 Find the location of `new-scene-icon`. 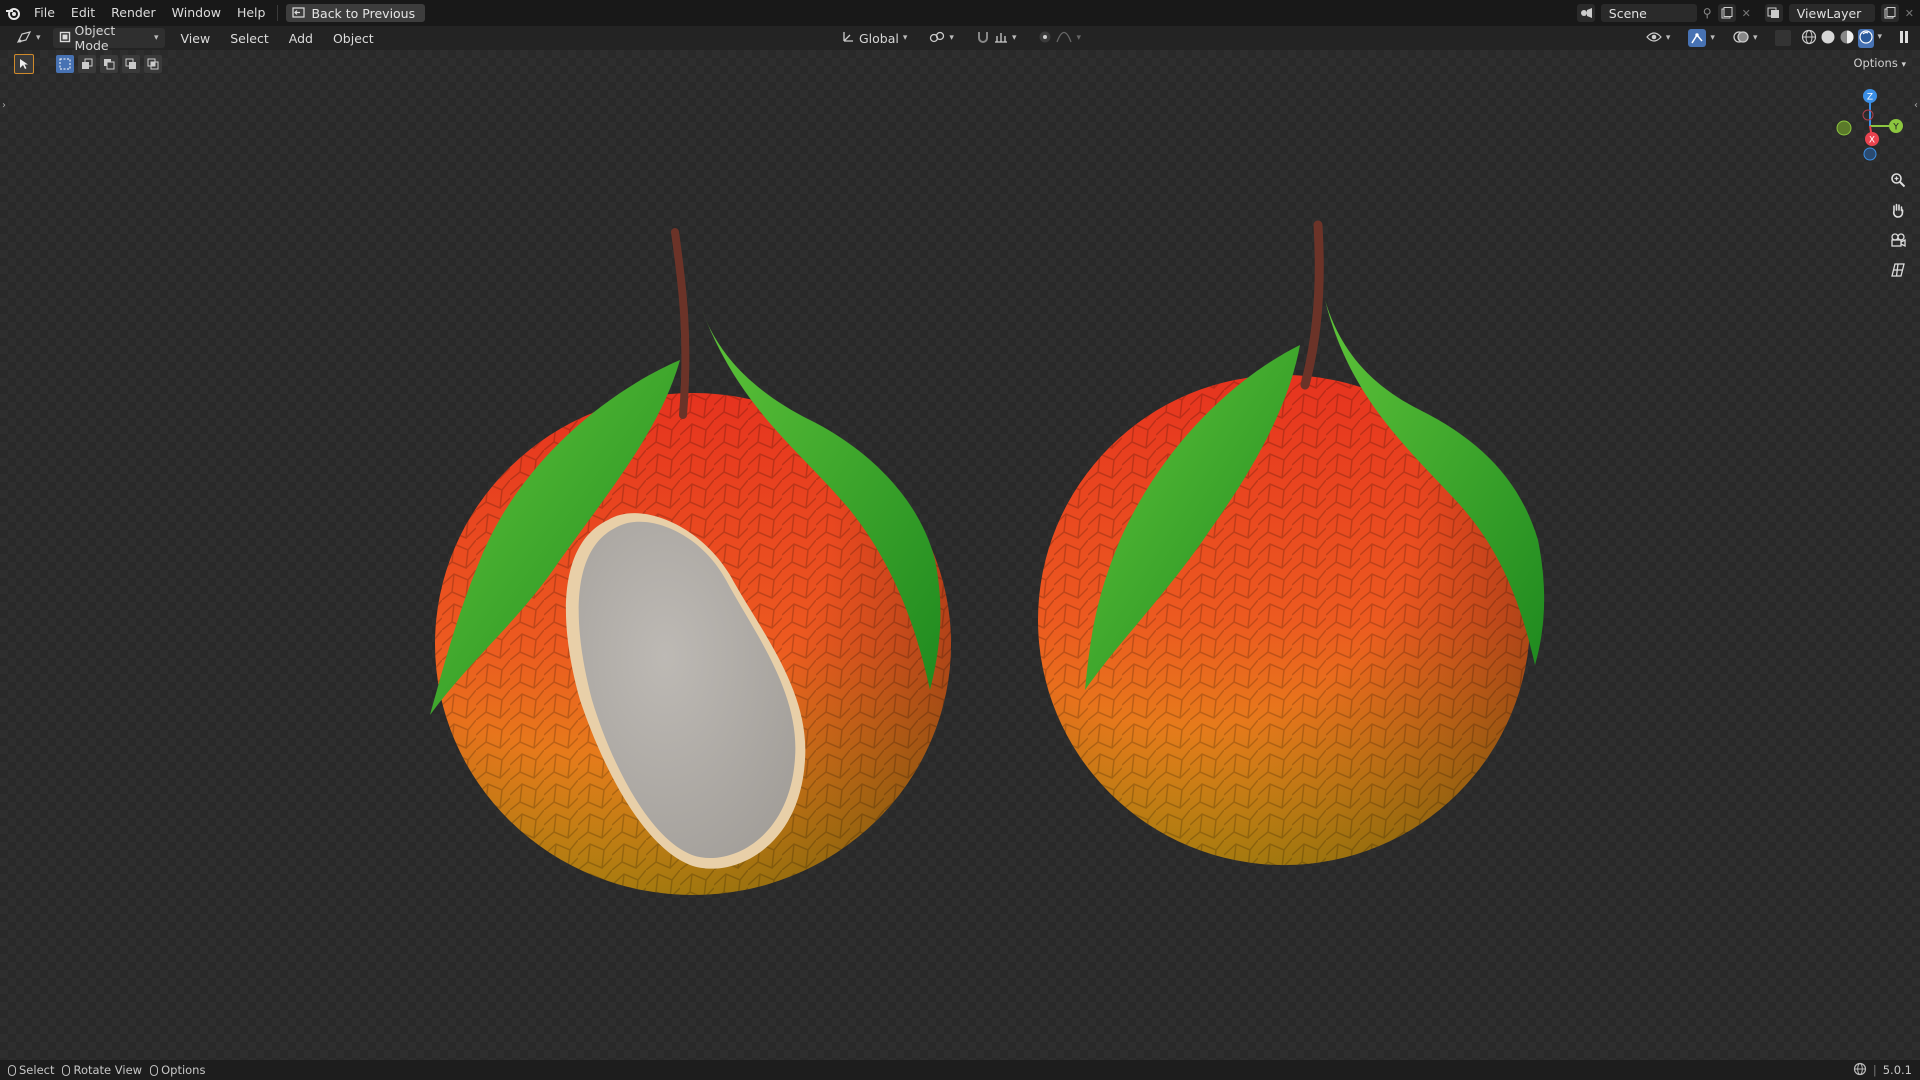

new-scene-icon is located at coordinates (1726, 13).